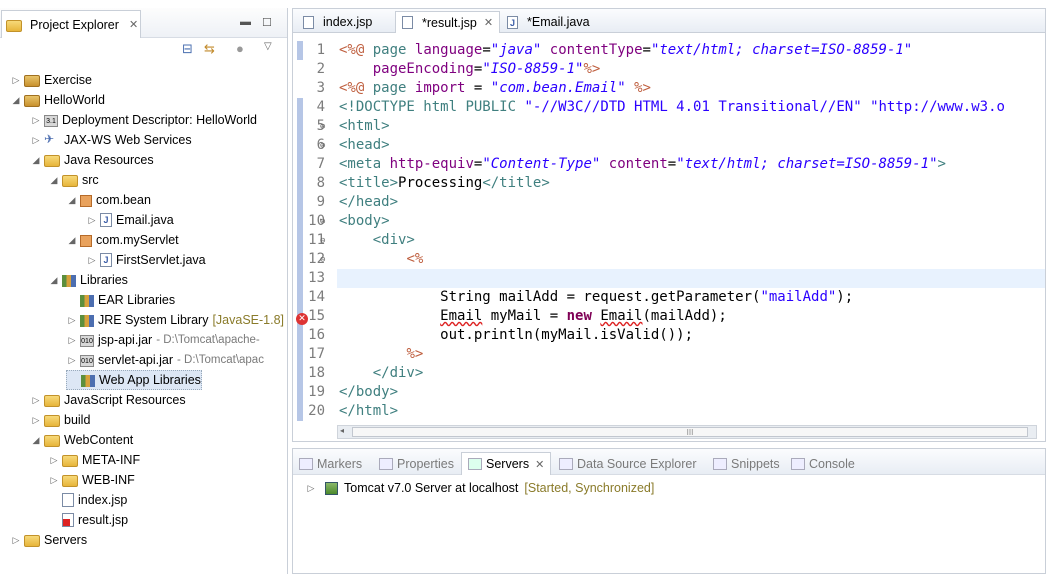 This screenshot has height=574, width=1046. What do you see at coordinates (755, 463) in the screenshot?
I see `tab-label: Snippets` at bounding box center [755, 463].